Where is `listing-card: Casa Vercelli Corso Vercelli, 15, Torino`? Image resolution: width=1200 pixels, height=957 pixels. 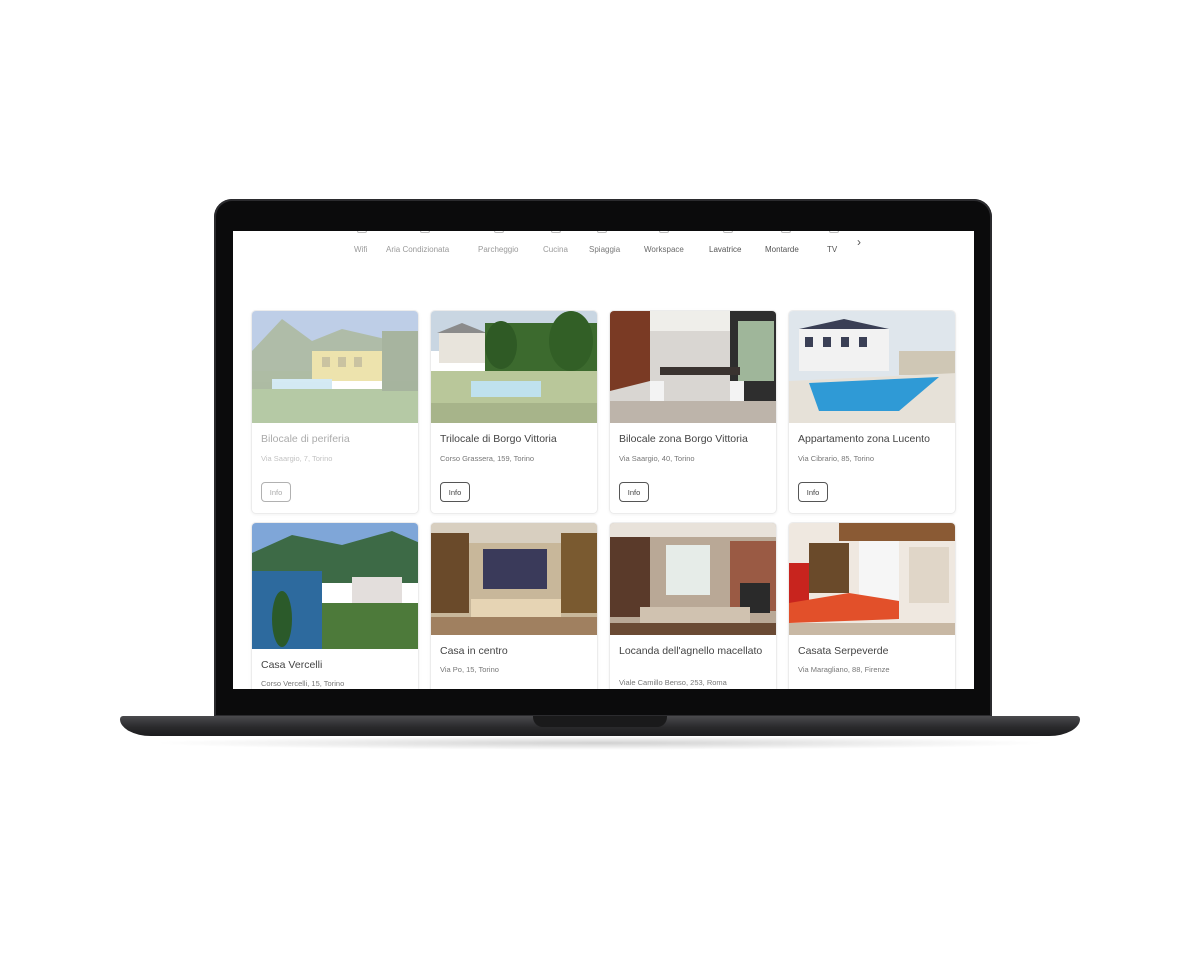 listing-card: Casa Vercelli Corso Vercelli, 15, Torino is located at coordinates (335, 605).